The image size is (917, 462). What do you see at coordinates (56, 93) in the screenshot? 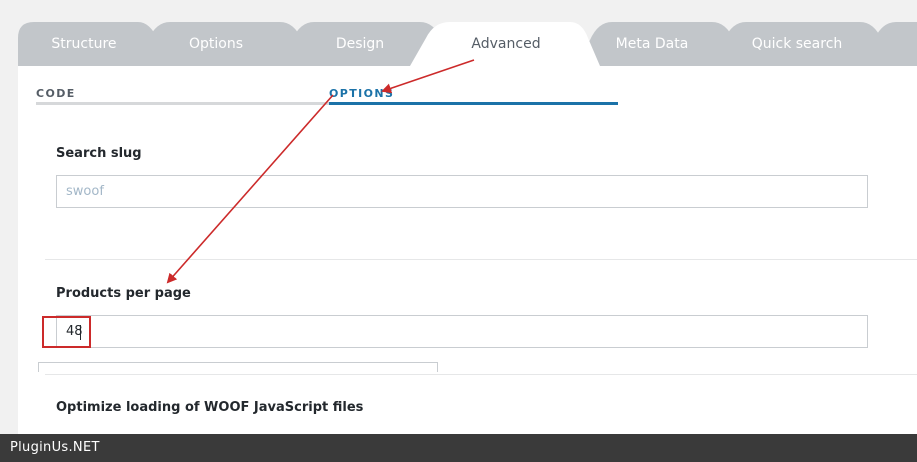
I see `subtab-code: CODE` at bounding box center [56, 93].